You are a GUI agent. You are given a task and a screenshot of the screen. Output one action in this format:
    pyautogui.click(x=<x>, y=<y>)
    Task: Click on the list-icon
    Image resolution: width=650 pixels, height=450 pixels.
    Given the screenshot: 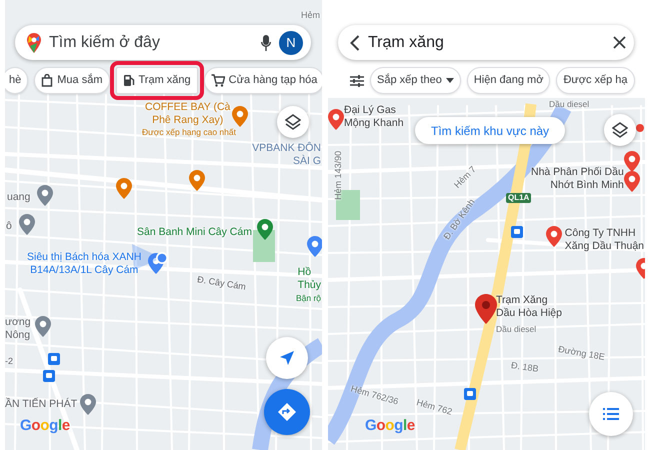 What is the action you would take?
    pyautogui.click(x=611, y=414)
    